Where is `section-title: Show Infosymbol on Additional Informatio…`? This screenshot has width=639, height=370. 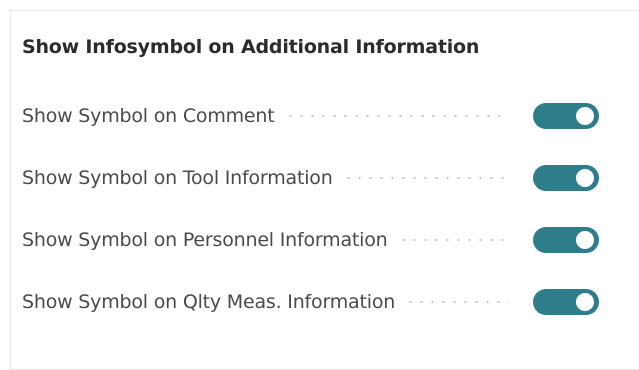
section-title: Show Infosymbol on Additional Informatio… is located at coordinates (251, 47).